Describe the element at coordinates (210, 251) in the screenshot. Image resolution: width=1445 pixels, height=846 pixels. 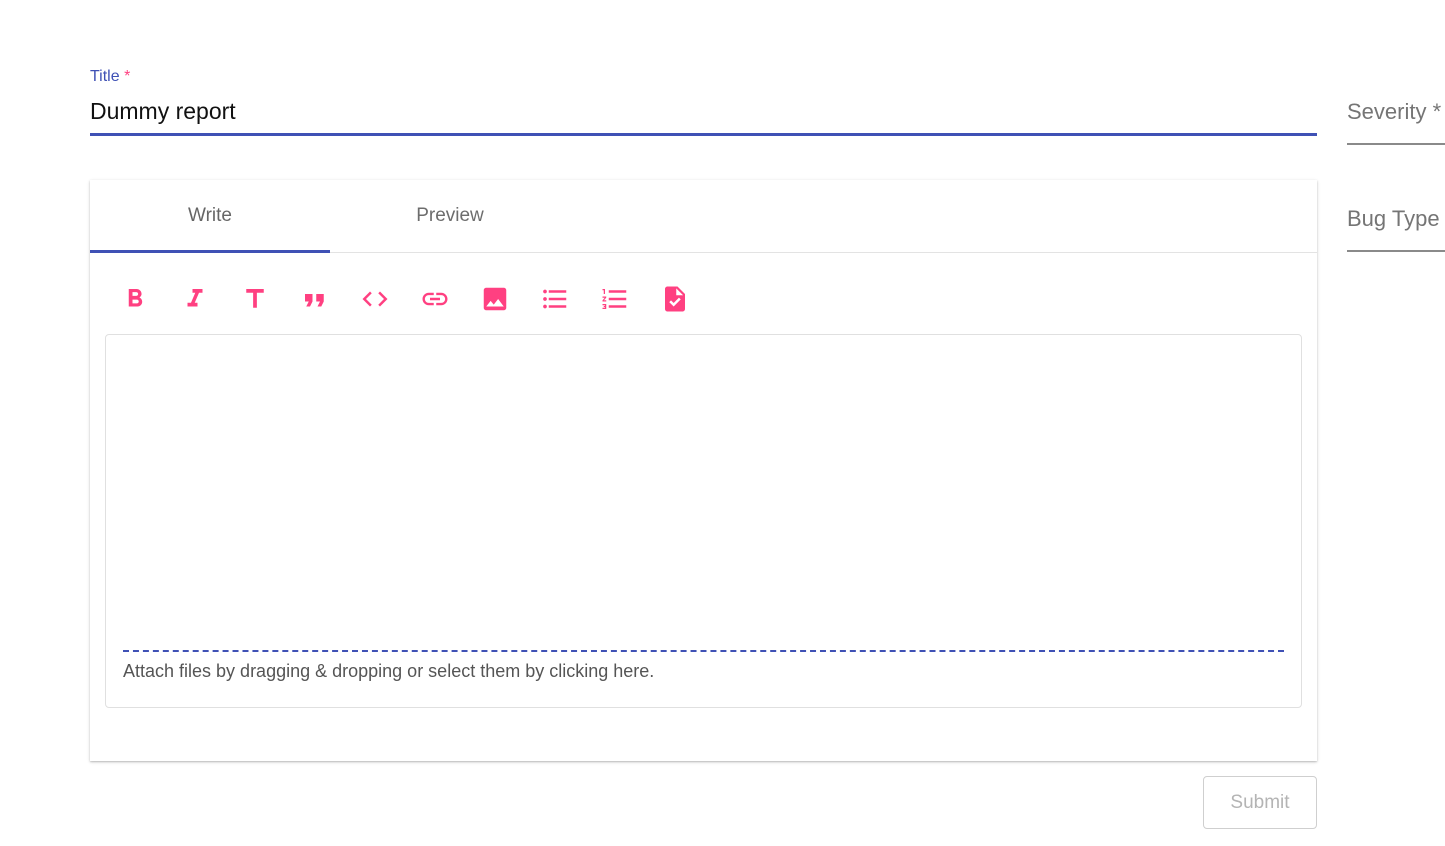
I see `active-tab-indicator` at that location.